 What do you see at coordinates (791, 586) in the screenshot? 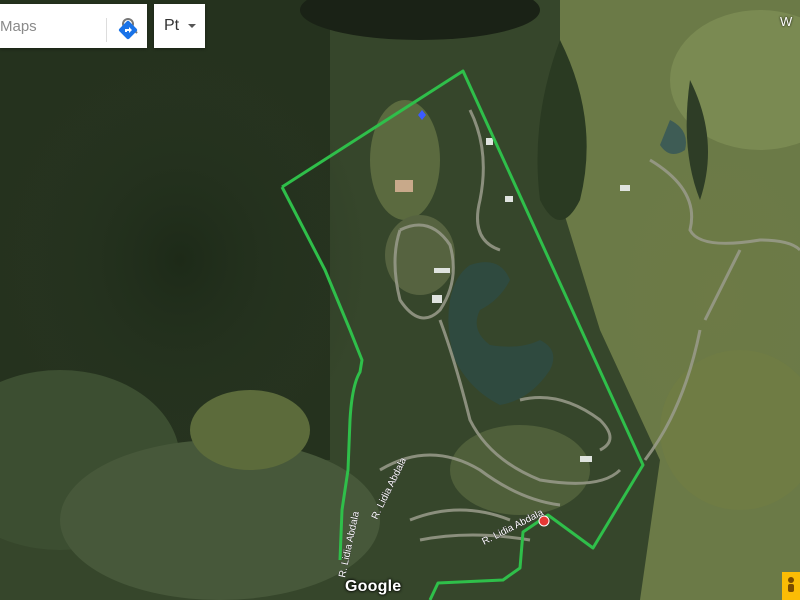
I see `pegman-icon` at bounding box center [791, 586].